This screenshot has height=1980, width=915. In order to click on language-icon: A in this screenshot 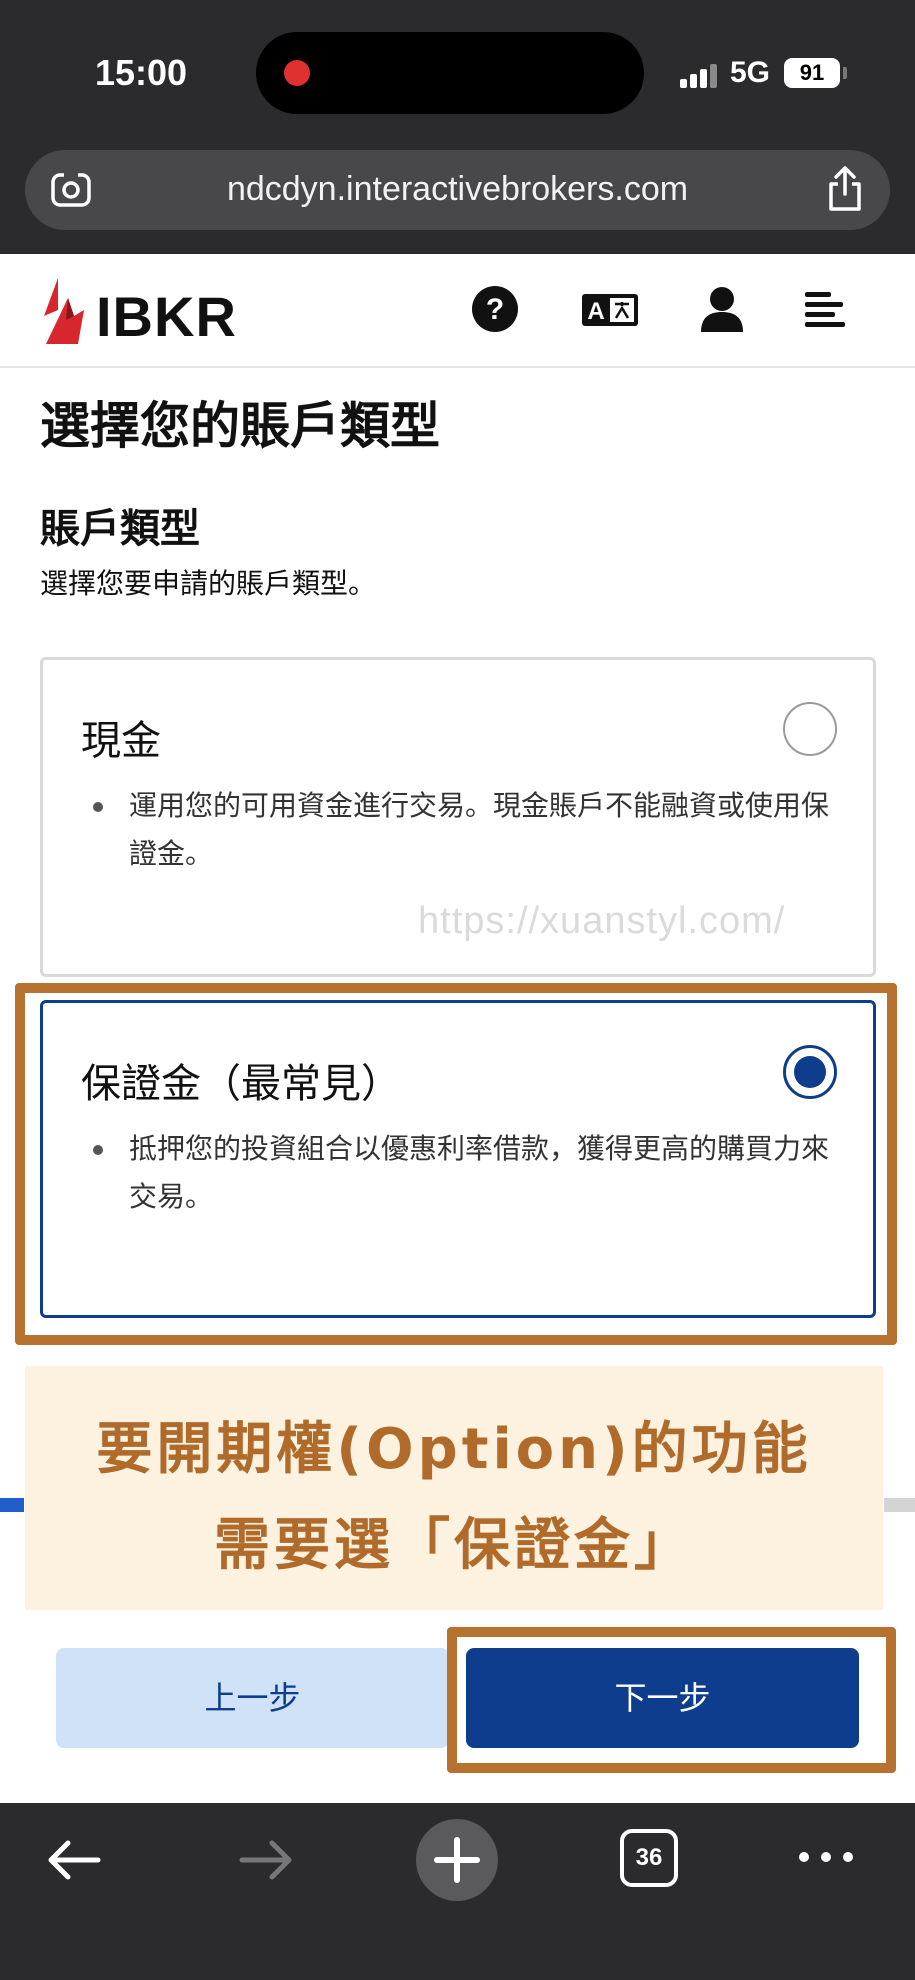, I will do `click(610, 309)`.